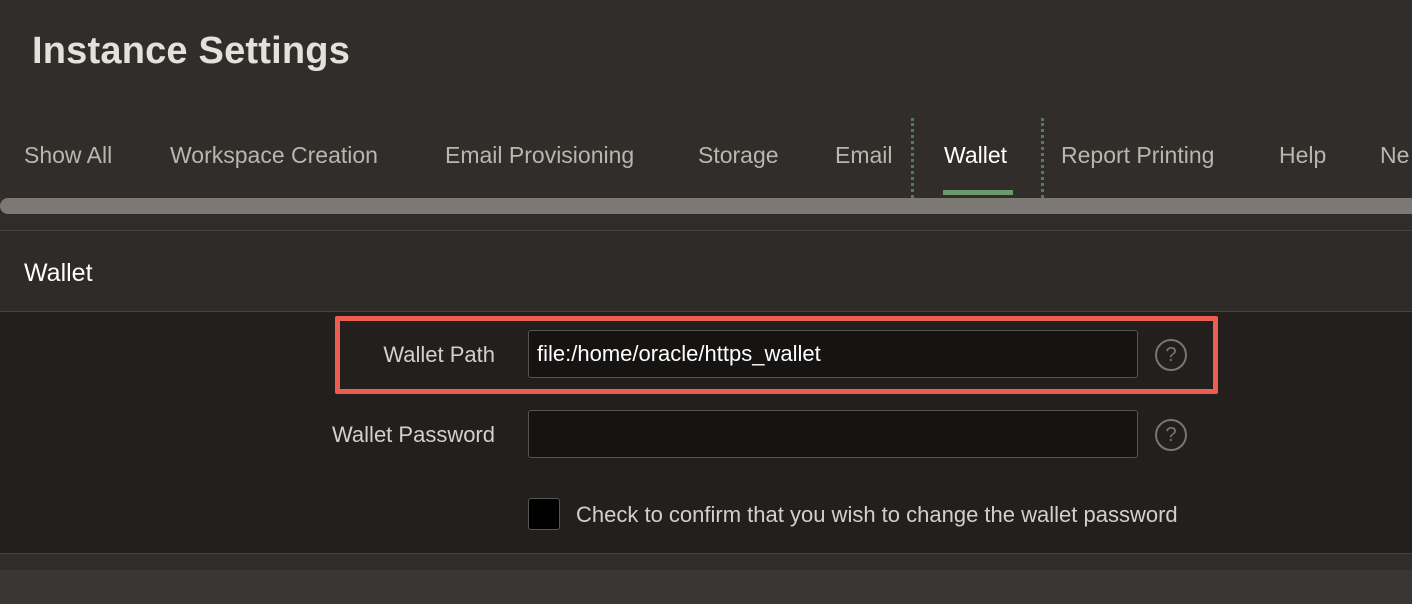  Describe the element at coordinates (833, 434) in the screenshot. I see `wallet-password-input` at that location.